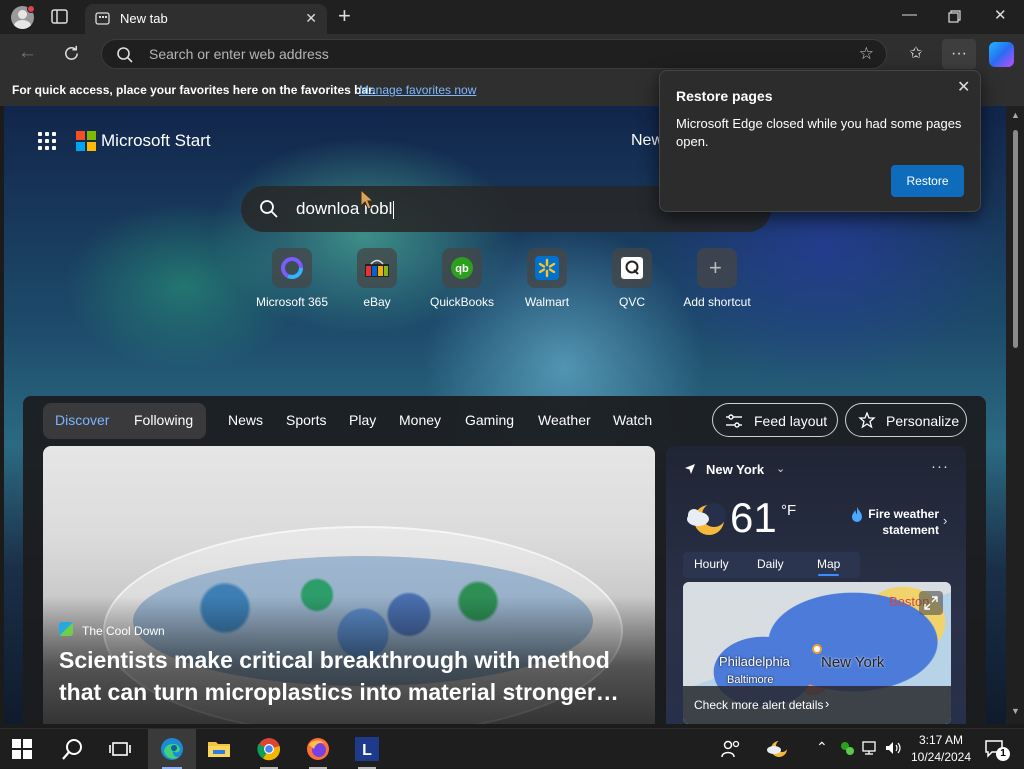 This screenshot has width=1024, height=769. Describe the element at coordinates (963, 87) in the screenshot. I see `close-icon: ✕` at that location.